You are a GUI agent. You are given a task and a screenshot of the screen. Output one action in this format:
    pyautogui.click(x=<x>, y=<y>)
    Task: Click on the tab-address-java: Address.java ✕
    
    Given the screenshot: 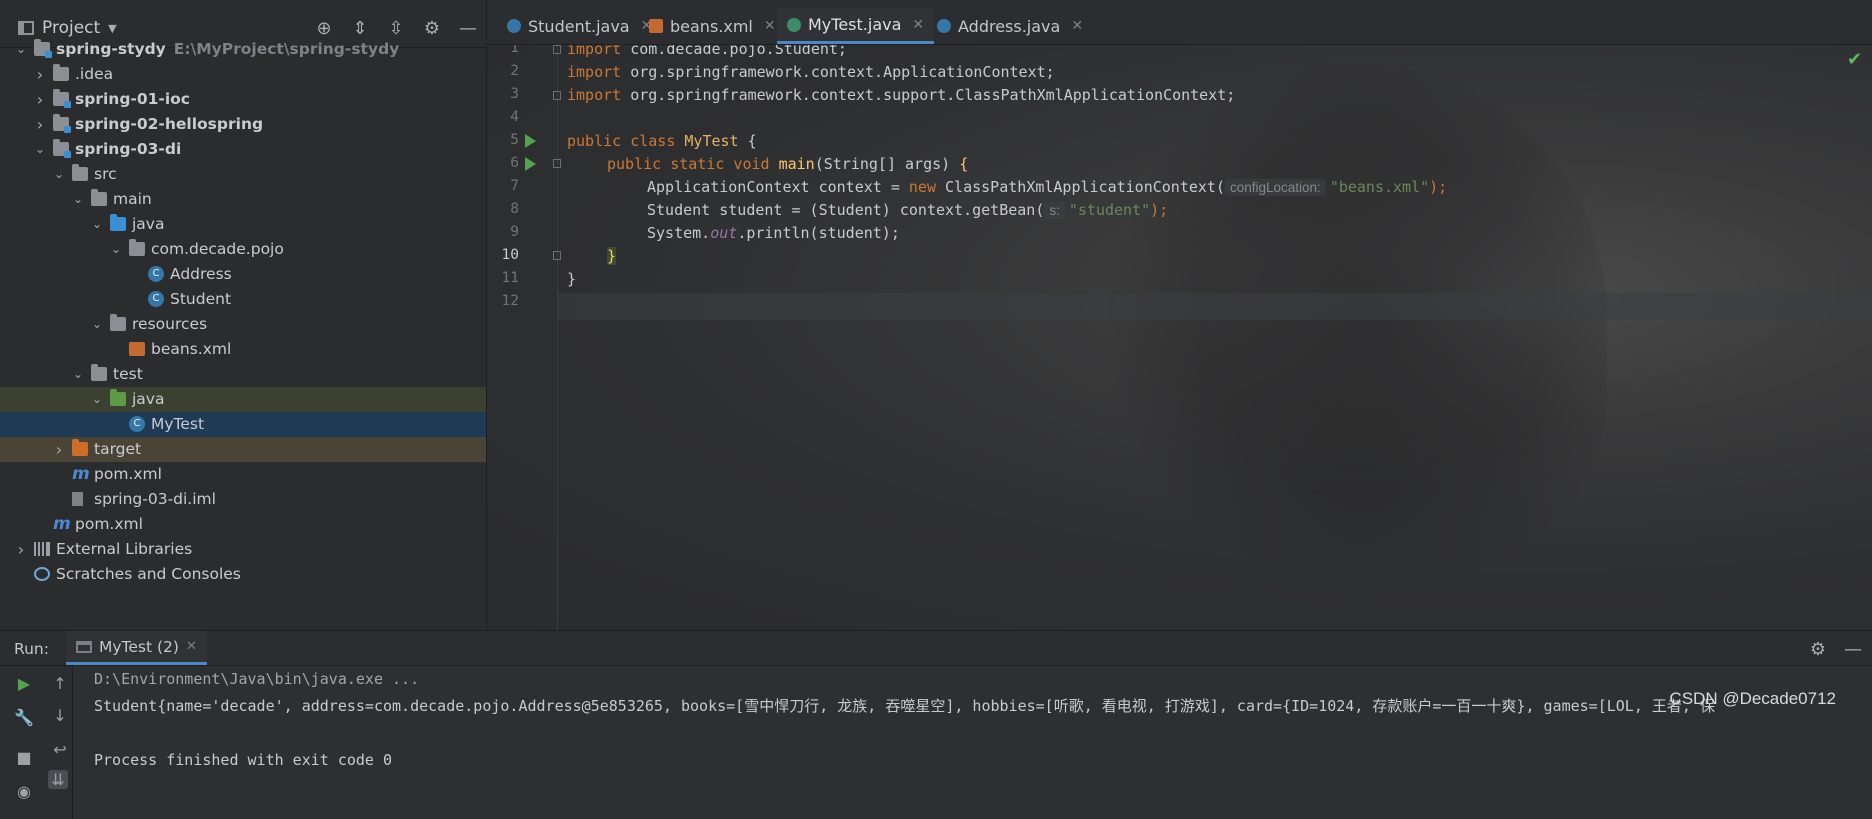 What is the action you would take?
    pyautogui.click(x=1010, y=26)
    